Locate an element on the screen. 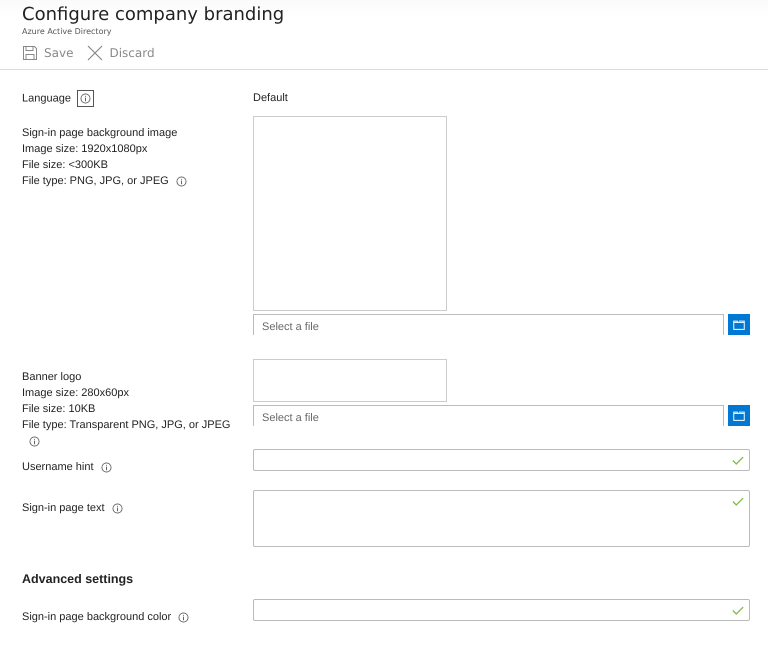 The width and height of the screenshot is (768, 655). field-label: File size: 10KB is located at coordinates (59, 409).